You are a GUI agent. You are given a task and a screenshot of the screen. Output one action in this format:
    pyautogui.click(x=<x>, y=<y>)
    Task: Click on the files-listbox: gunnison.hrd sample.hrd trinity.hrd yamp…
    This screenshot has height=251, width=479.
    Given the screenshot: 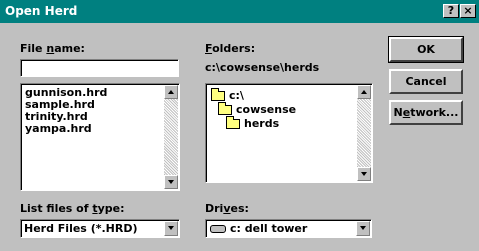 What is the action you would take?
    pyautogui.click(x=100, y=137)
    